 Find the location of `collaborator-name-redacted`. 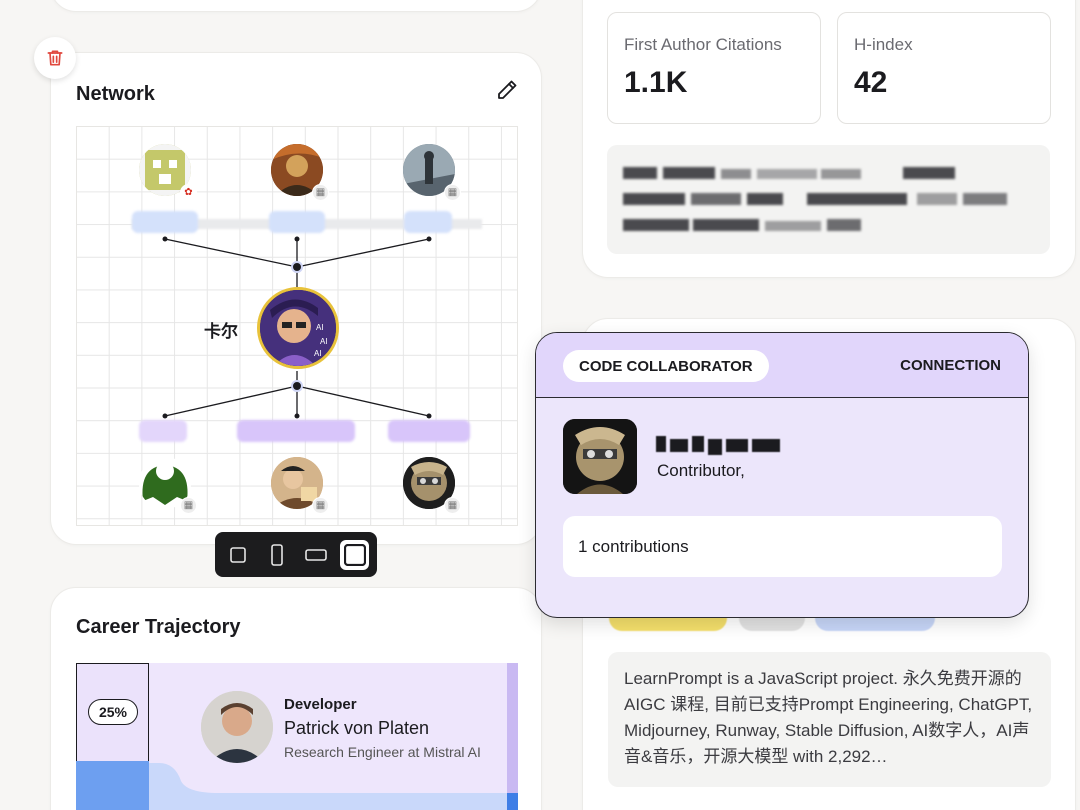

collaborator-name-redacted is located at coordinates (719, 444).